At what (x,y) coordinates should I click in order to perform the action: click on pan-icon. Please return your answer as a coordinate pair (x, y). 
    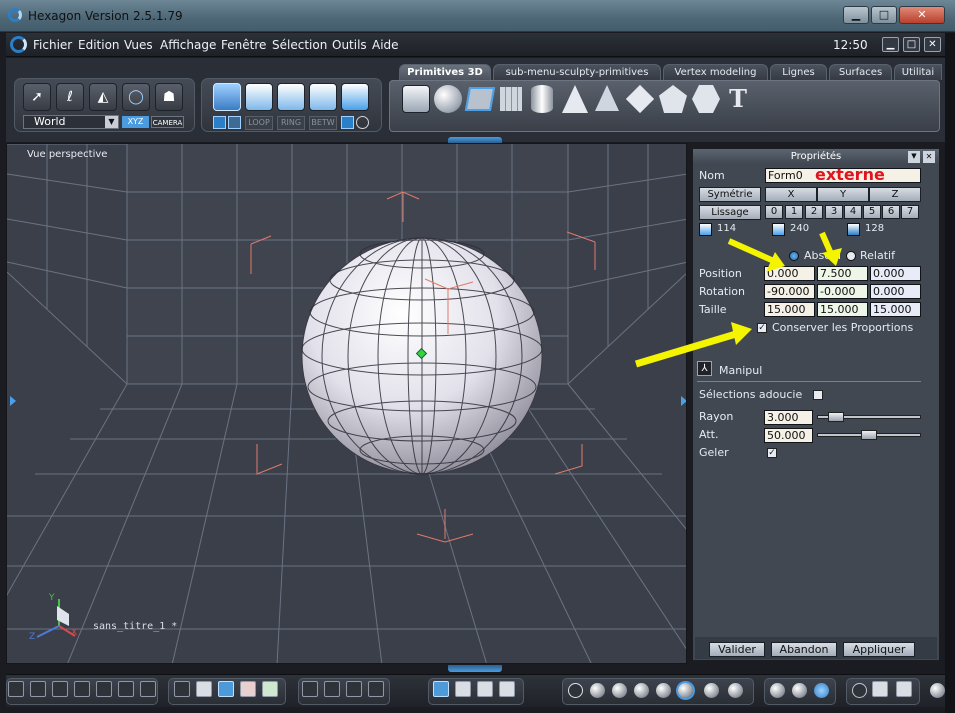
    Looking at the image, I should click on (332, 689).